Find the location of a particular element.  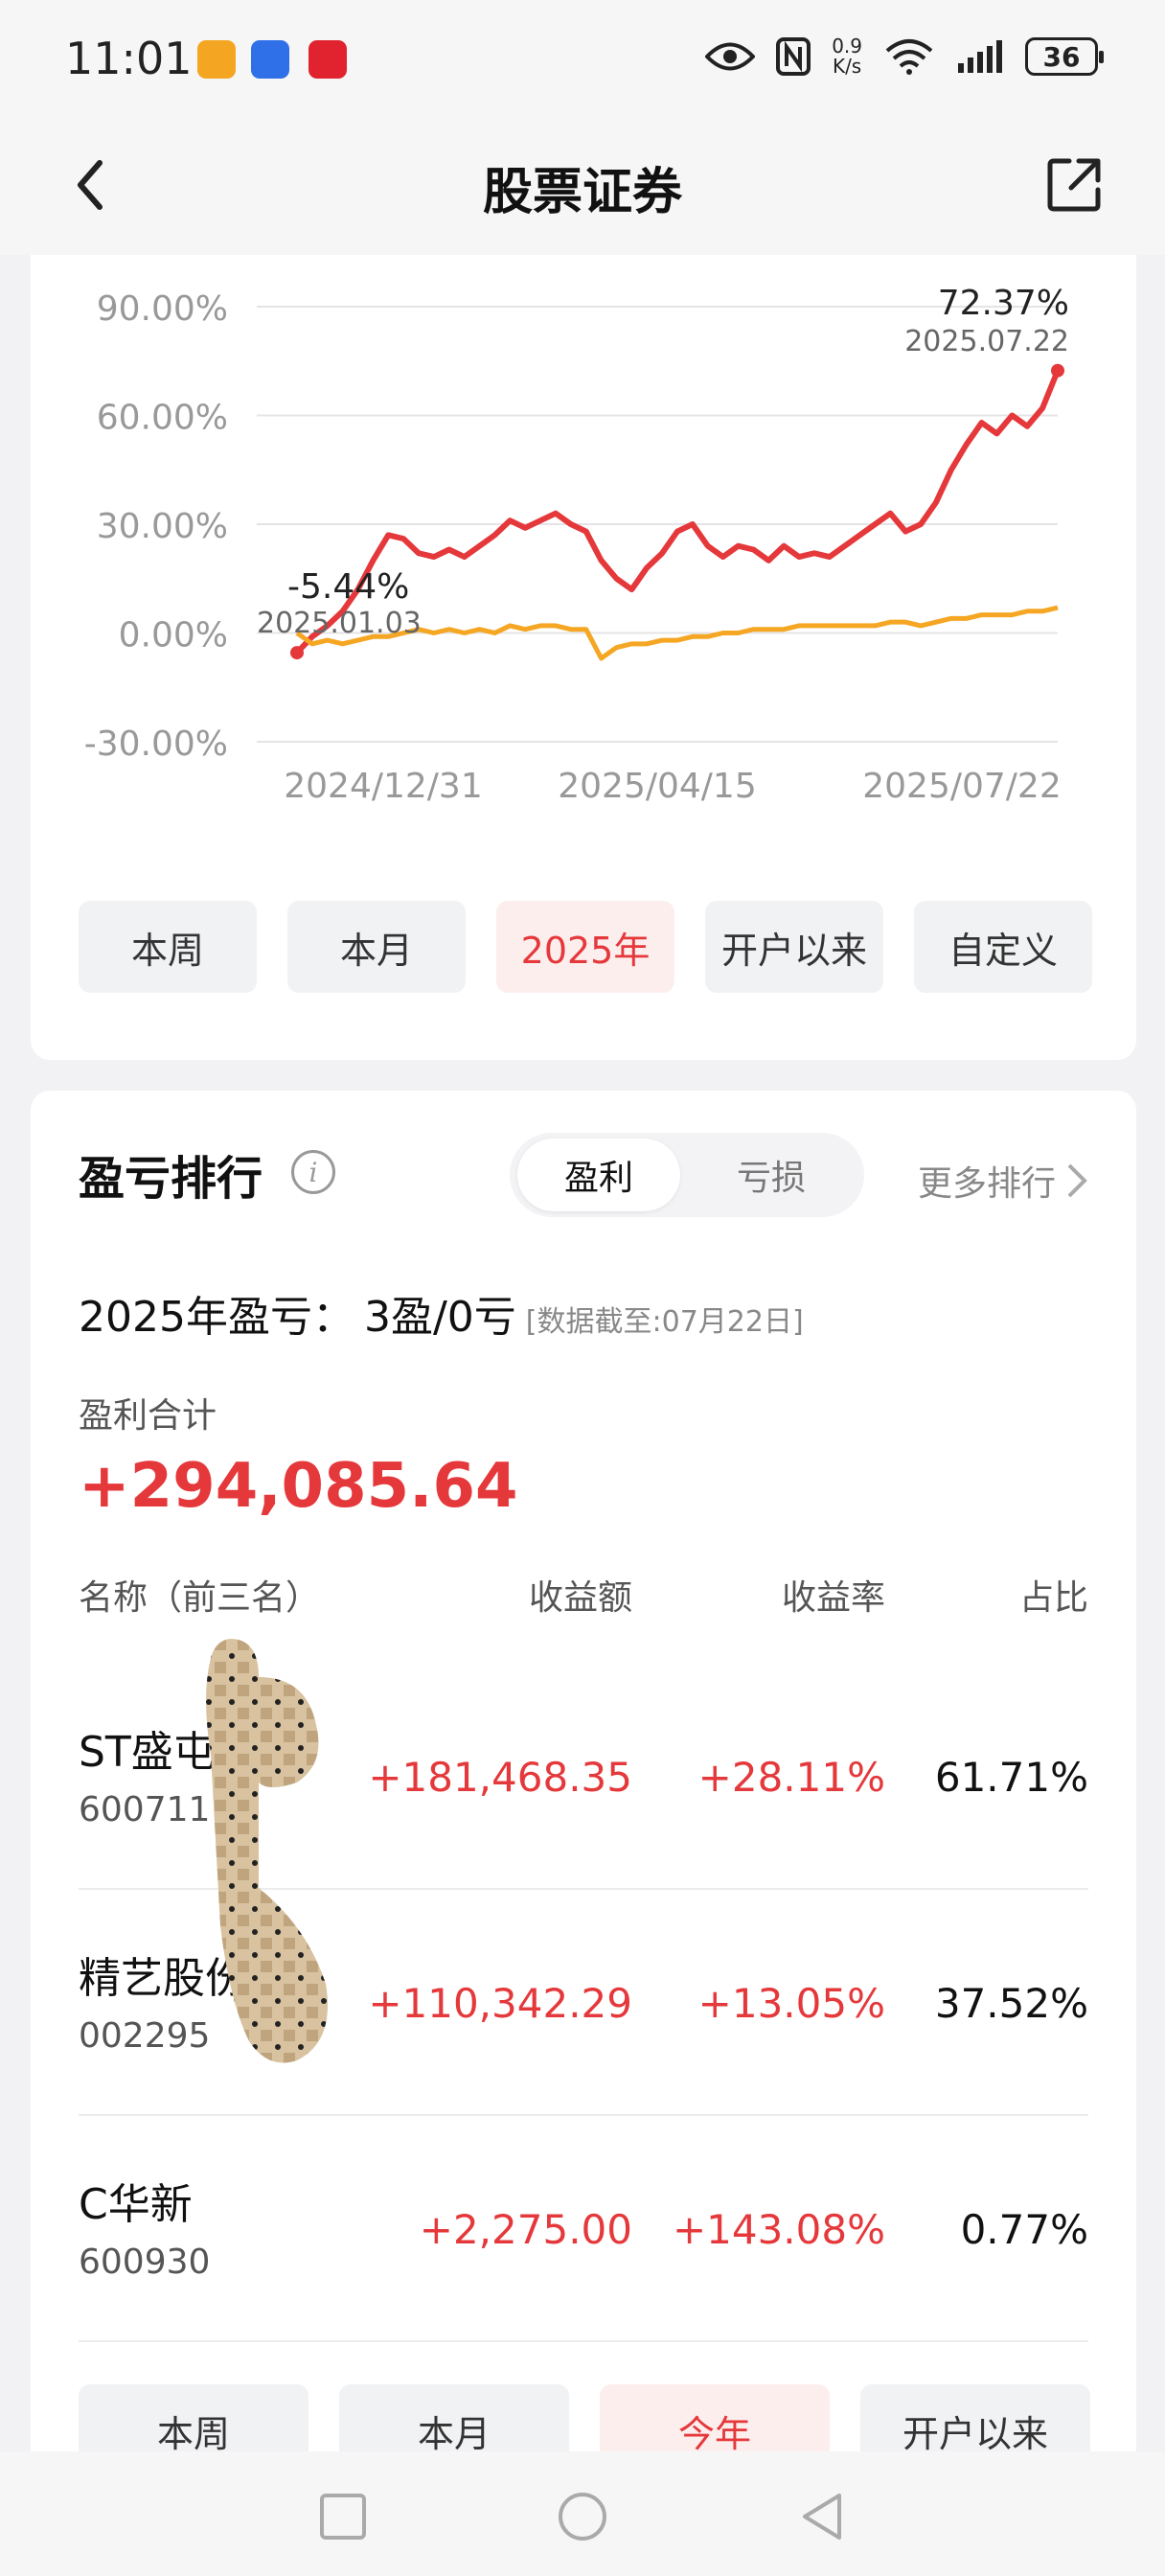

x-tick-label: 2024/12/31 is located at coordinates (383, 786).